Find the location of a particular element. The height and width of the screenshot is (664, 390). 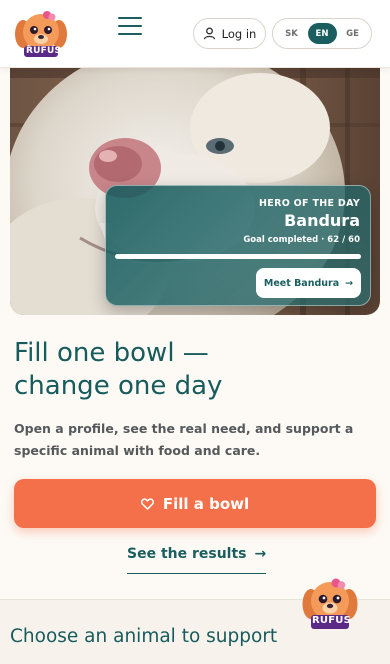

meet-animal-button: Meet Bandura → is located at coordinates (308, 283).